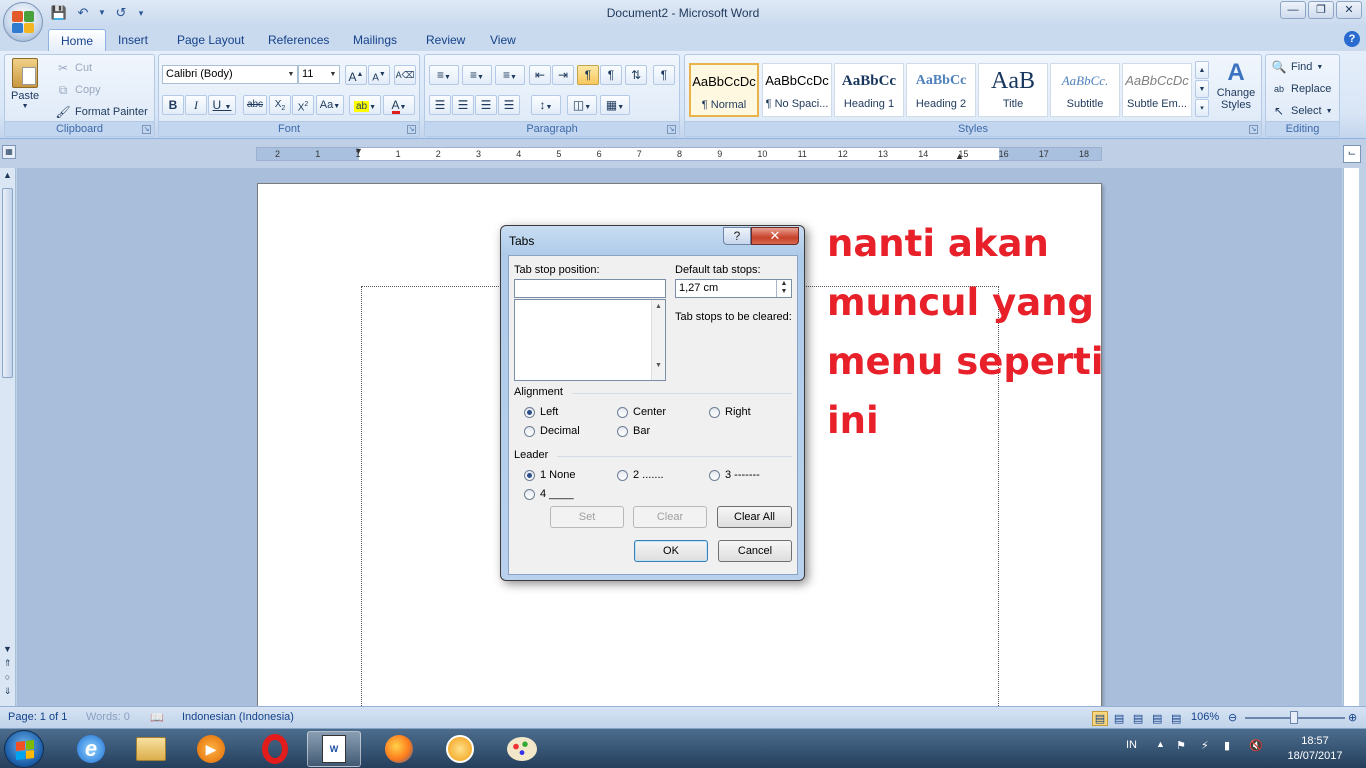 Image resolution: width=1366 pixels, height=768 pixels. Describe the element at coordinates (222, 105) in the screenshot. I see `underline-button: U ▼` at that location.